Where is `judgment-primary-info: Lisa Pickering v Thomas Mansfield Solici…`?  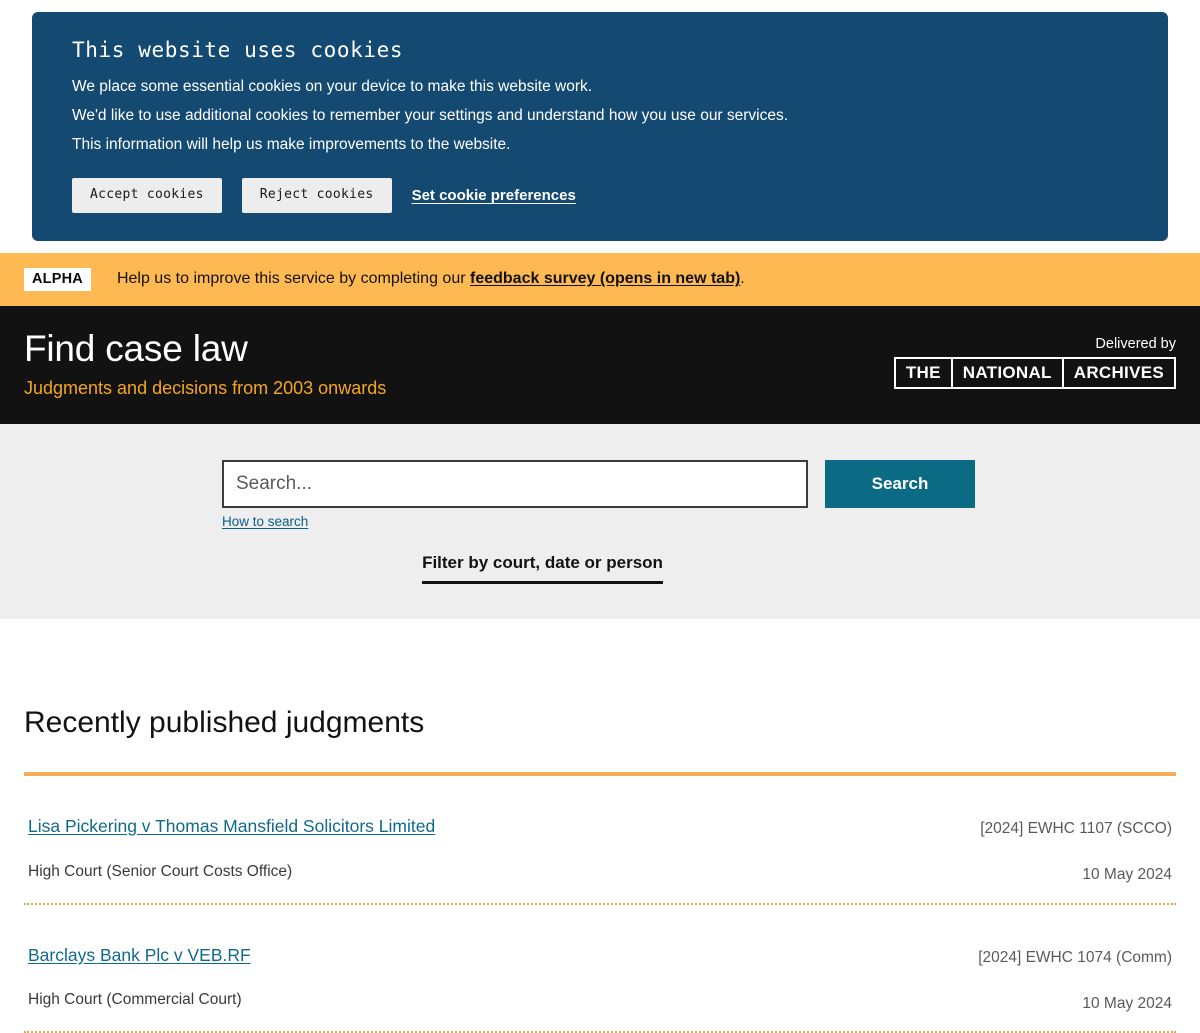
judgment-primary-info: Lisa Pickering v Thomas Mansfield Solici… is located at coordinates (229, 848).